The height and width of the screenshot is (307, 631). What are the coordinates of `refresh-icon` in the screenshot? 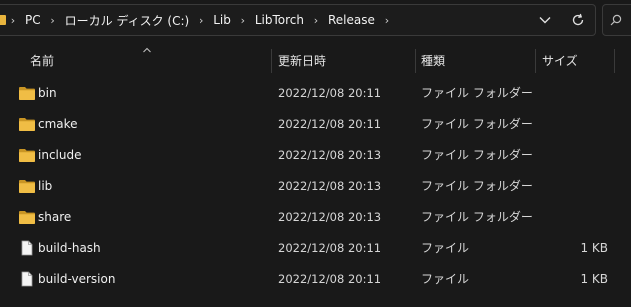 It's located at (578, 19).